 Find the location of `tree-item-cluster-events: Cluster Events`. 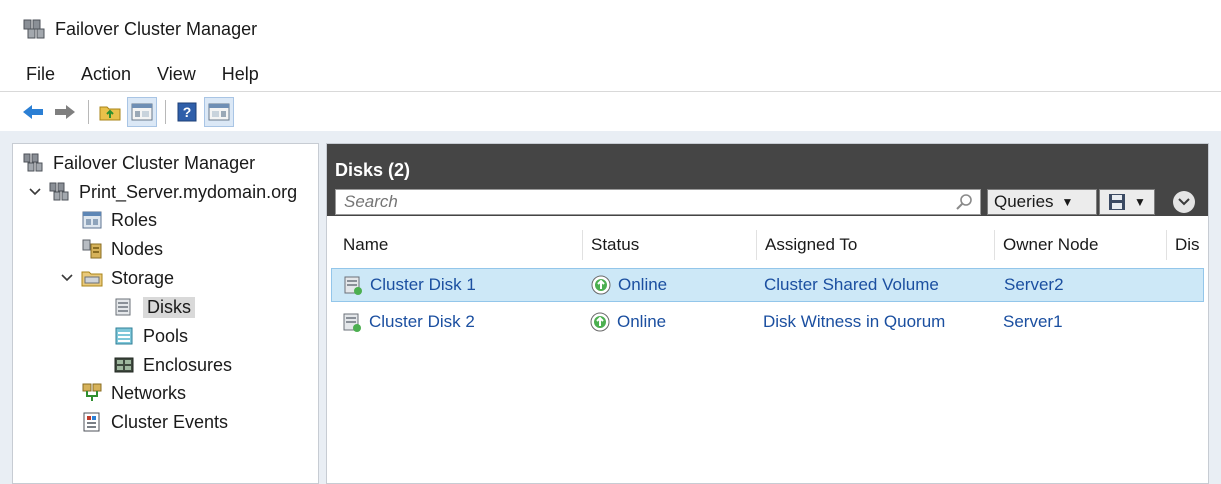

tree-item-cluster-events: Cluster Events is located at coordinates (154, 422).